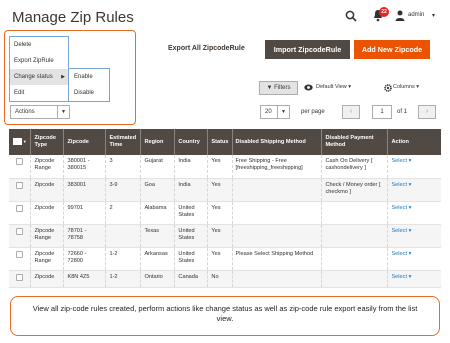  What do you see at coordinates (47, 142) in the screenshot?
I see `column-header: Zipcode Type` at bounding box center [47, 142].